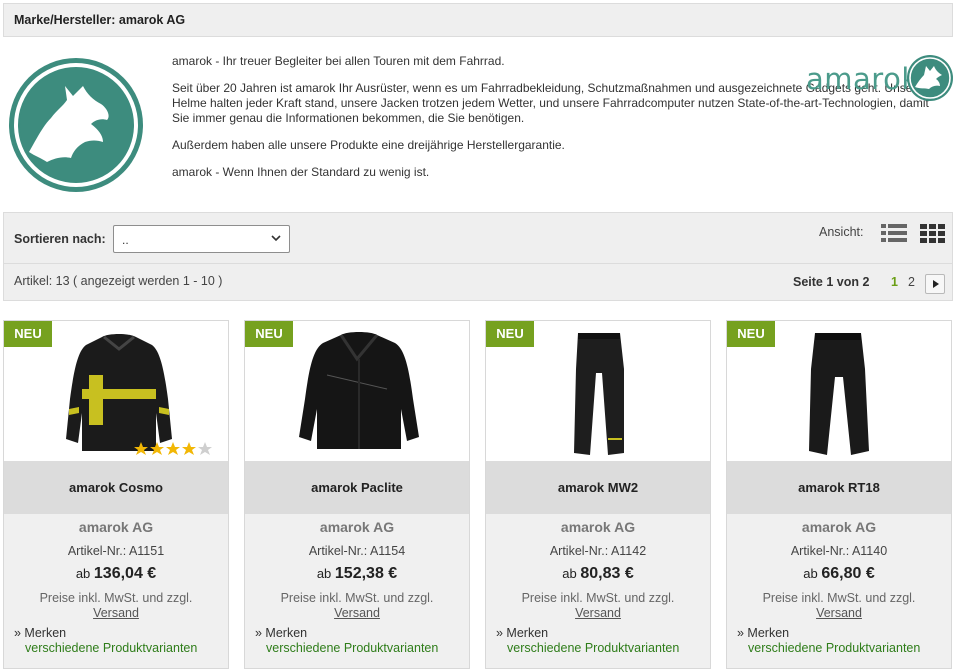 The height and width of the screenshot is (669, 956). I want to click on product-name: amarok Paclite, so click(357, 487).